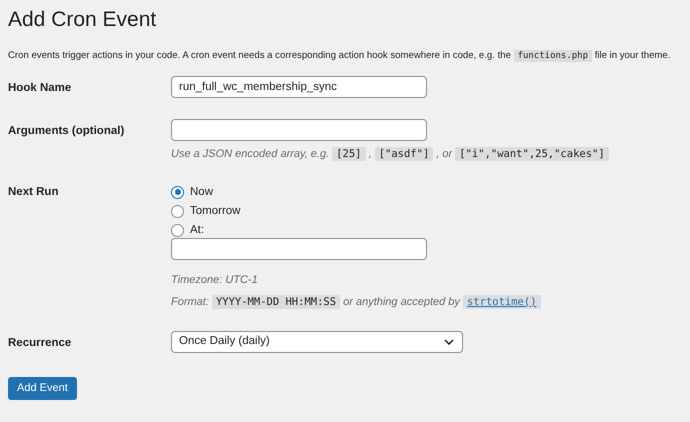  What do you see at coordinates (317, 341) in the screenshot?
I see `recurrence-select: Once Daily (daily)` at bounding box center [317, 341].